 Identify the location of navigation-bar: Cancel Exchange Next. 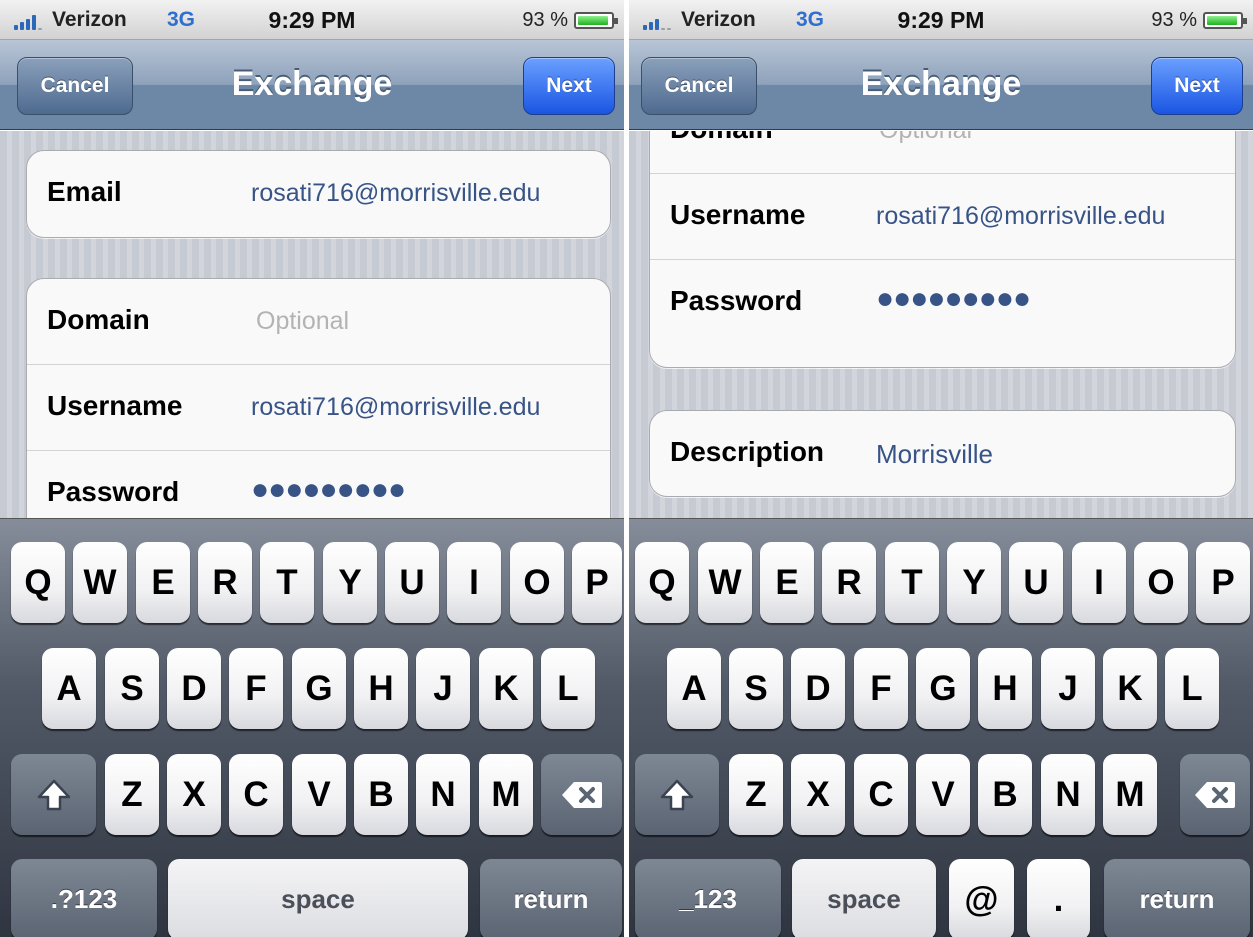
(312, 85).